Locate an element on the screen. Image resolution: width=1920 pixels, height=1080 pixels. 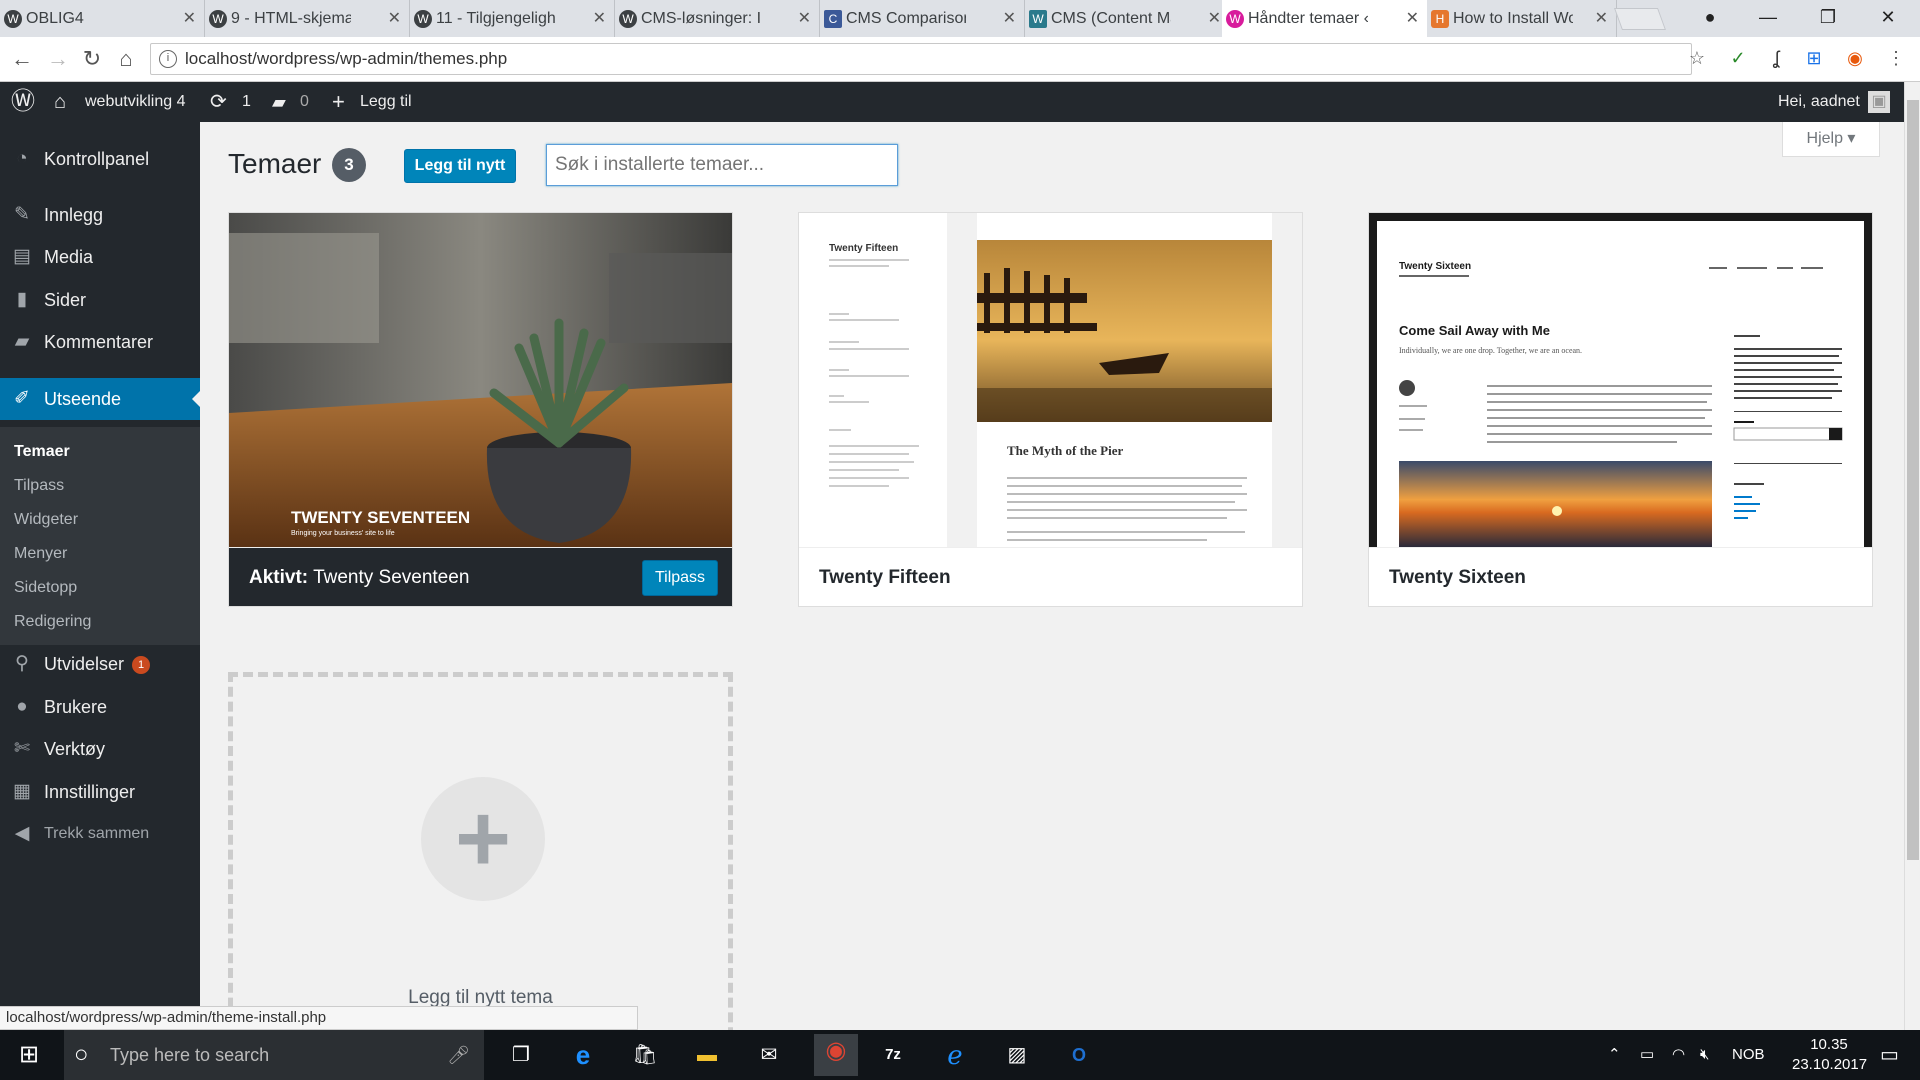
task-view-icon: ❐ is located at coordinates (521, 1055).